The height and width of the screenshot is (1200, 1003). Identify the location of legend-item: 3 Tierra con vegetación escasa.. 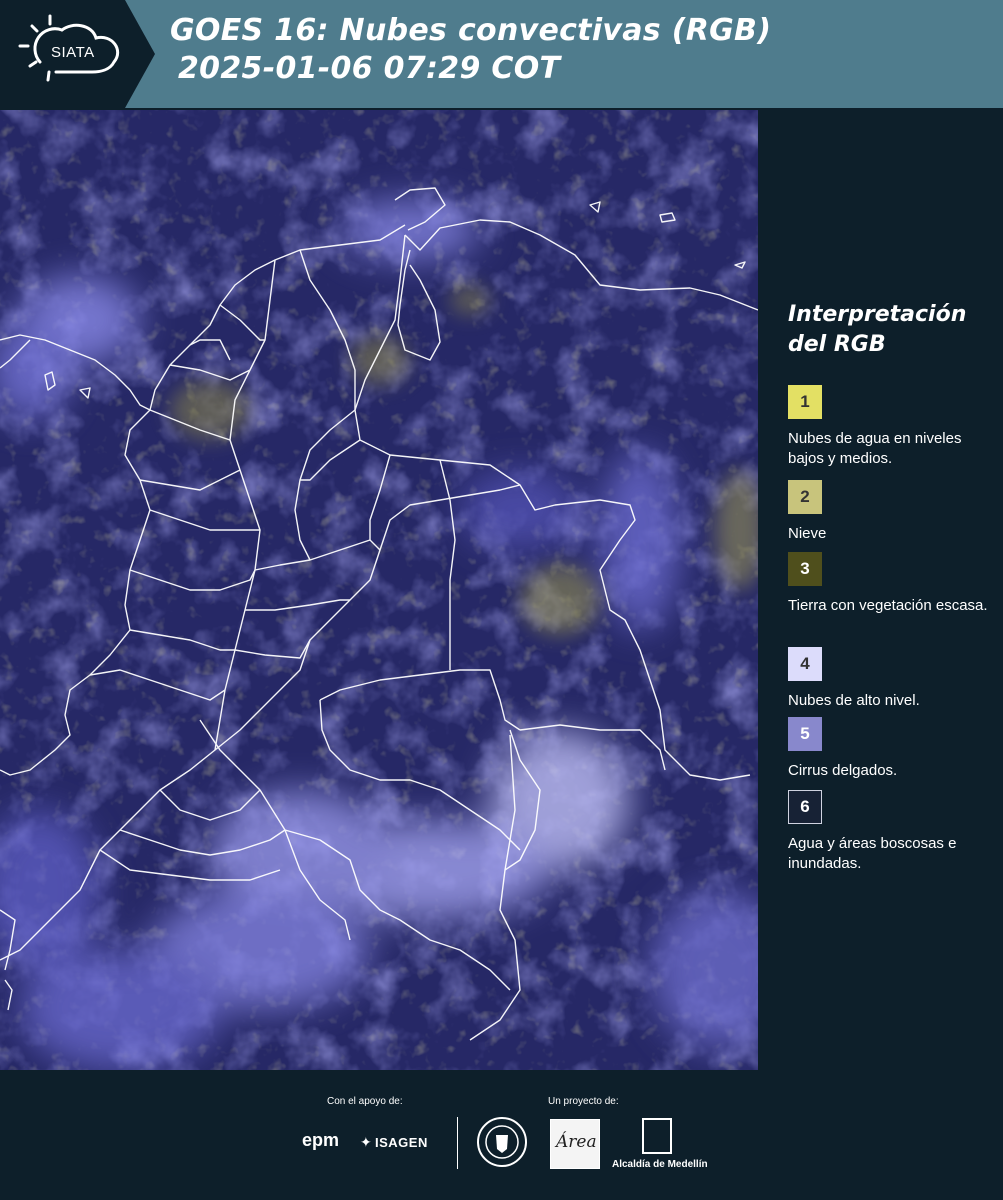
(893, 584).